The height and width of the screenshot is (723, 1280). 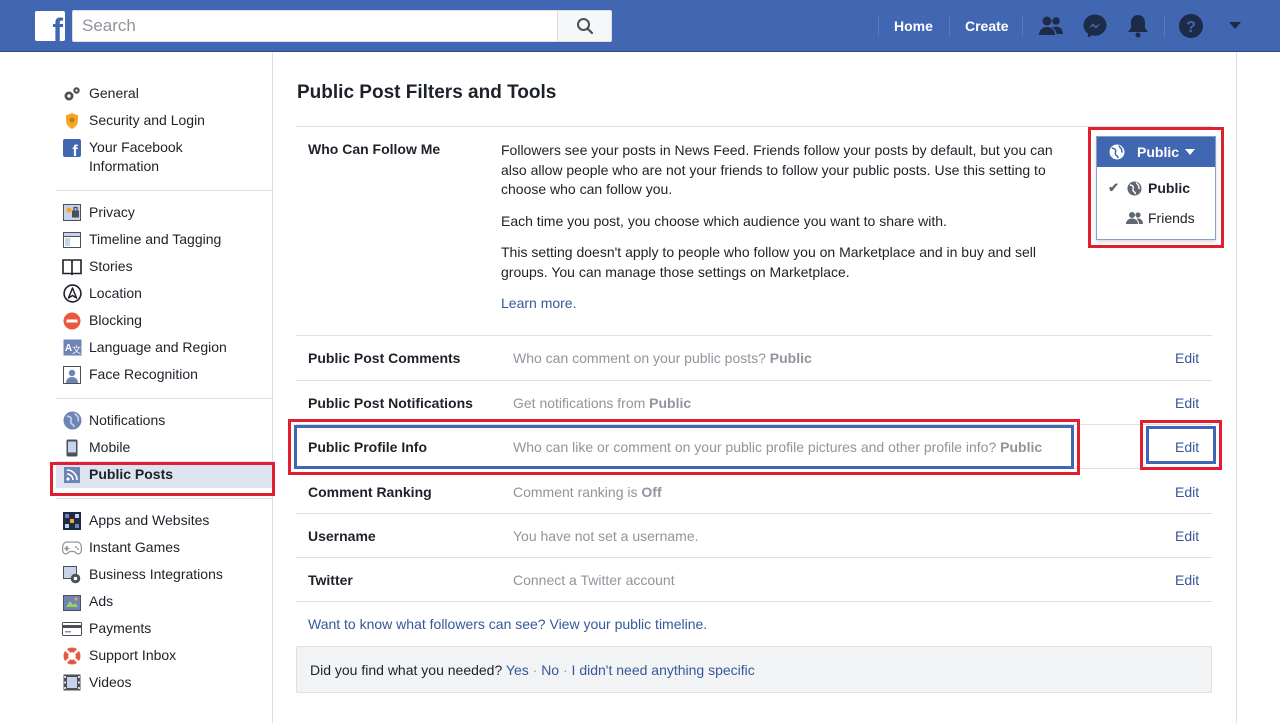 I want to click on comment-ranking-label: Comment Ranking, so click(x=370, y=492).